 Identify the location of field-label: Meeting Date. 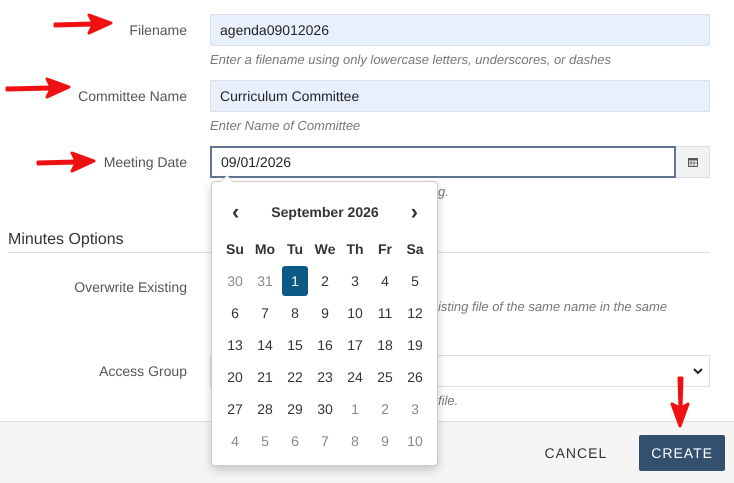
(145, 162).